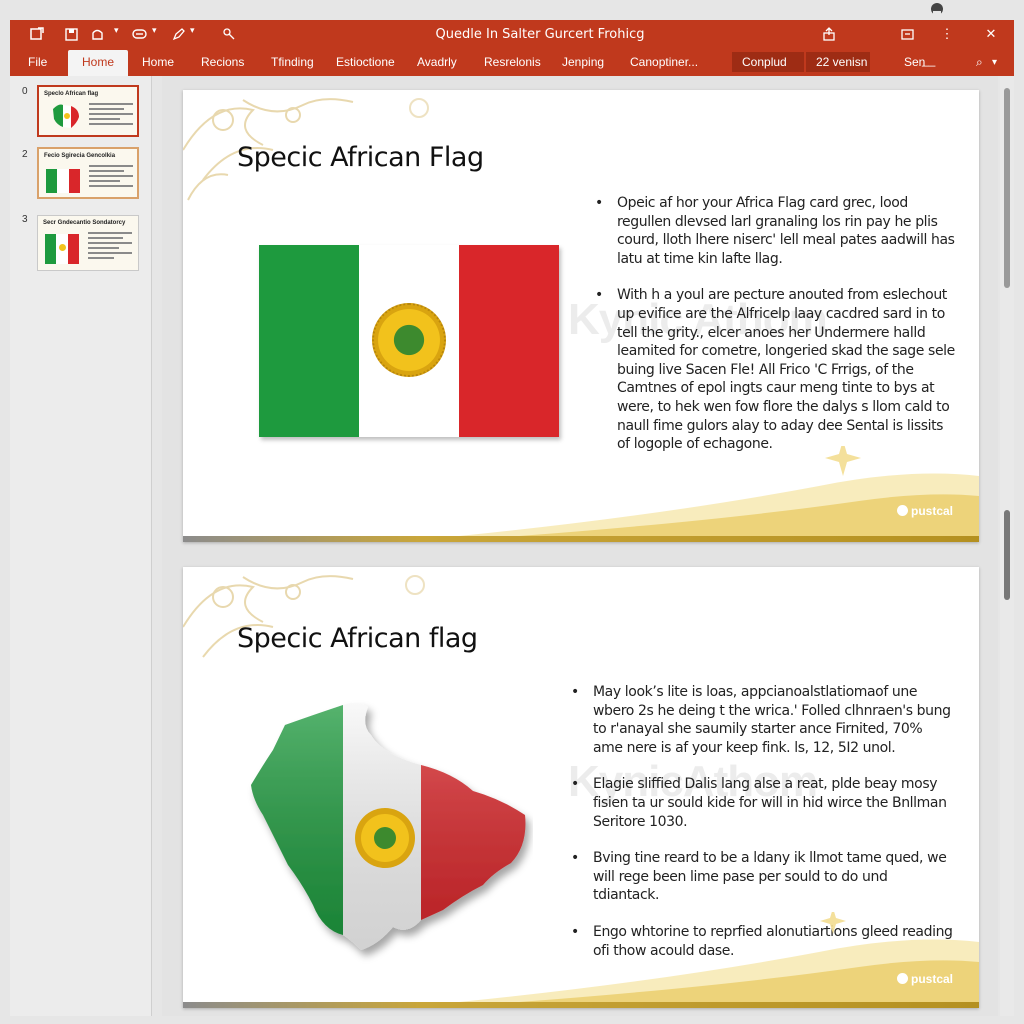 This screenshot has width=1024, height=1024. I want to click on floral-ornament, so click(304, 616).